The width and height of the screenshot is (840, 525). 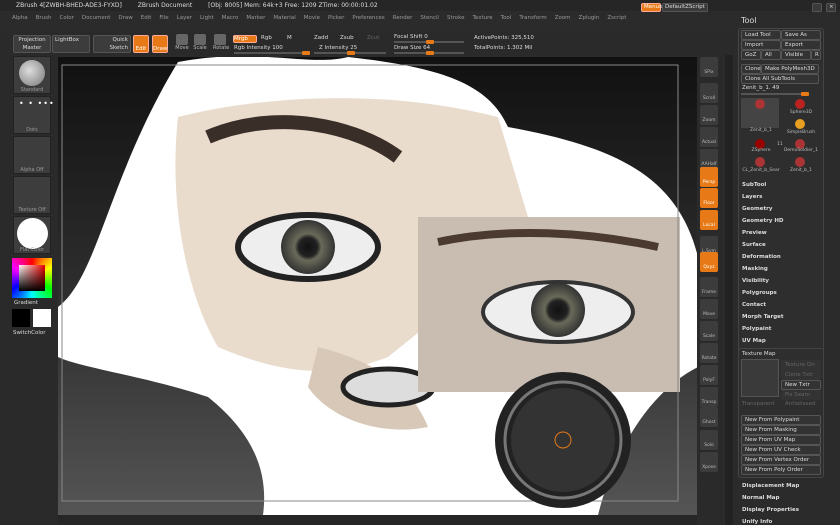 I want to click on new-from-button: New From UV Map, so click(x=781, y=440).